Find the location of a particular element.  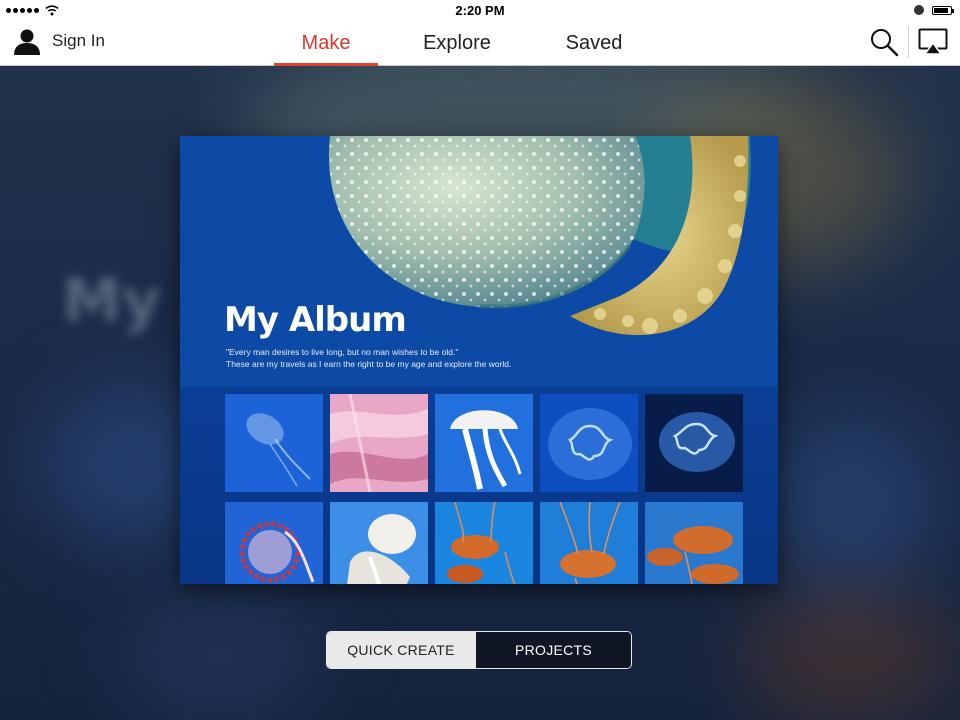

search-icon is located at coordinates (884, 42).